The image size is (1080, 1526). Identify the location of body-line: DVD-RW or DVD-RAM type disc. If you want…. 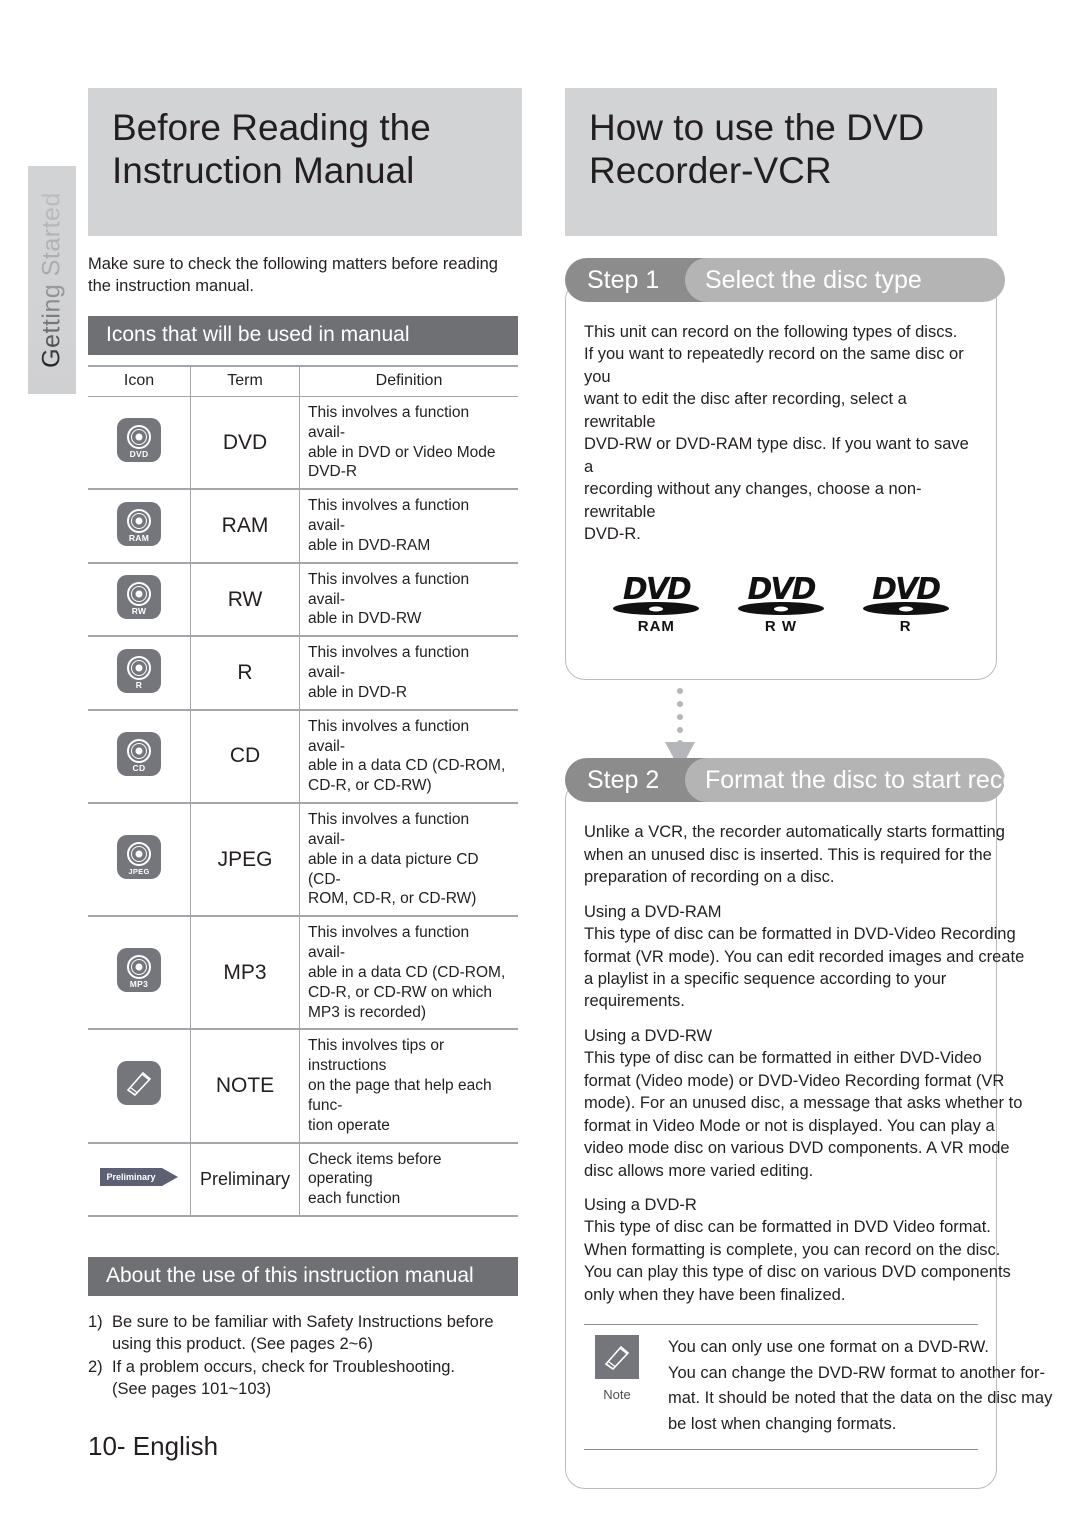
(776, 455).